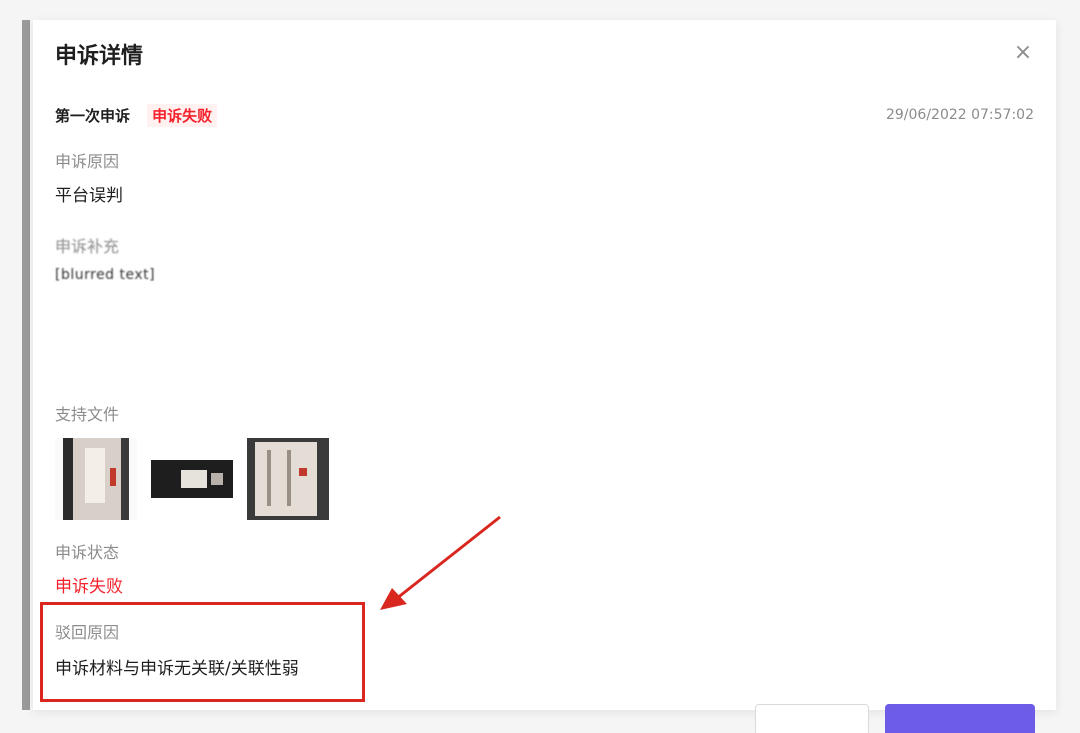  What do you see at coordinates (812, 718) in the screenshot?
I see `cancel-button` at bounding box center [812, 718].